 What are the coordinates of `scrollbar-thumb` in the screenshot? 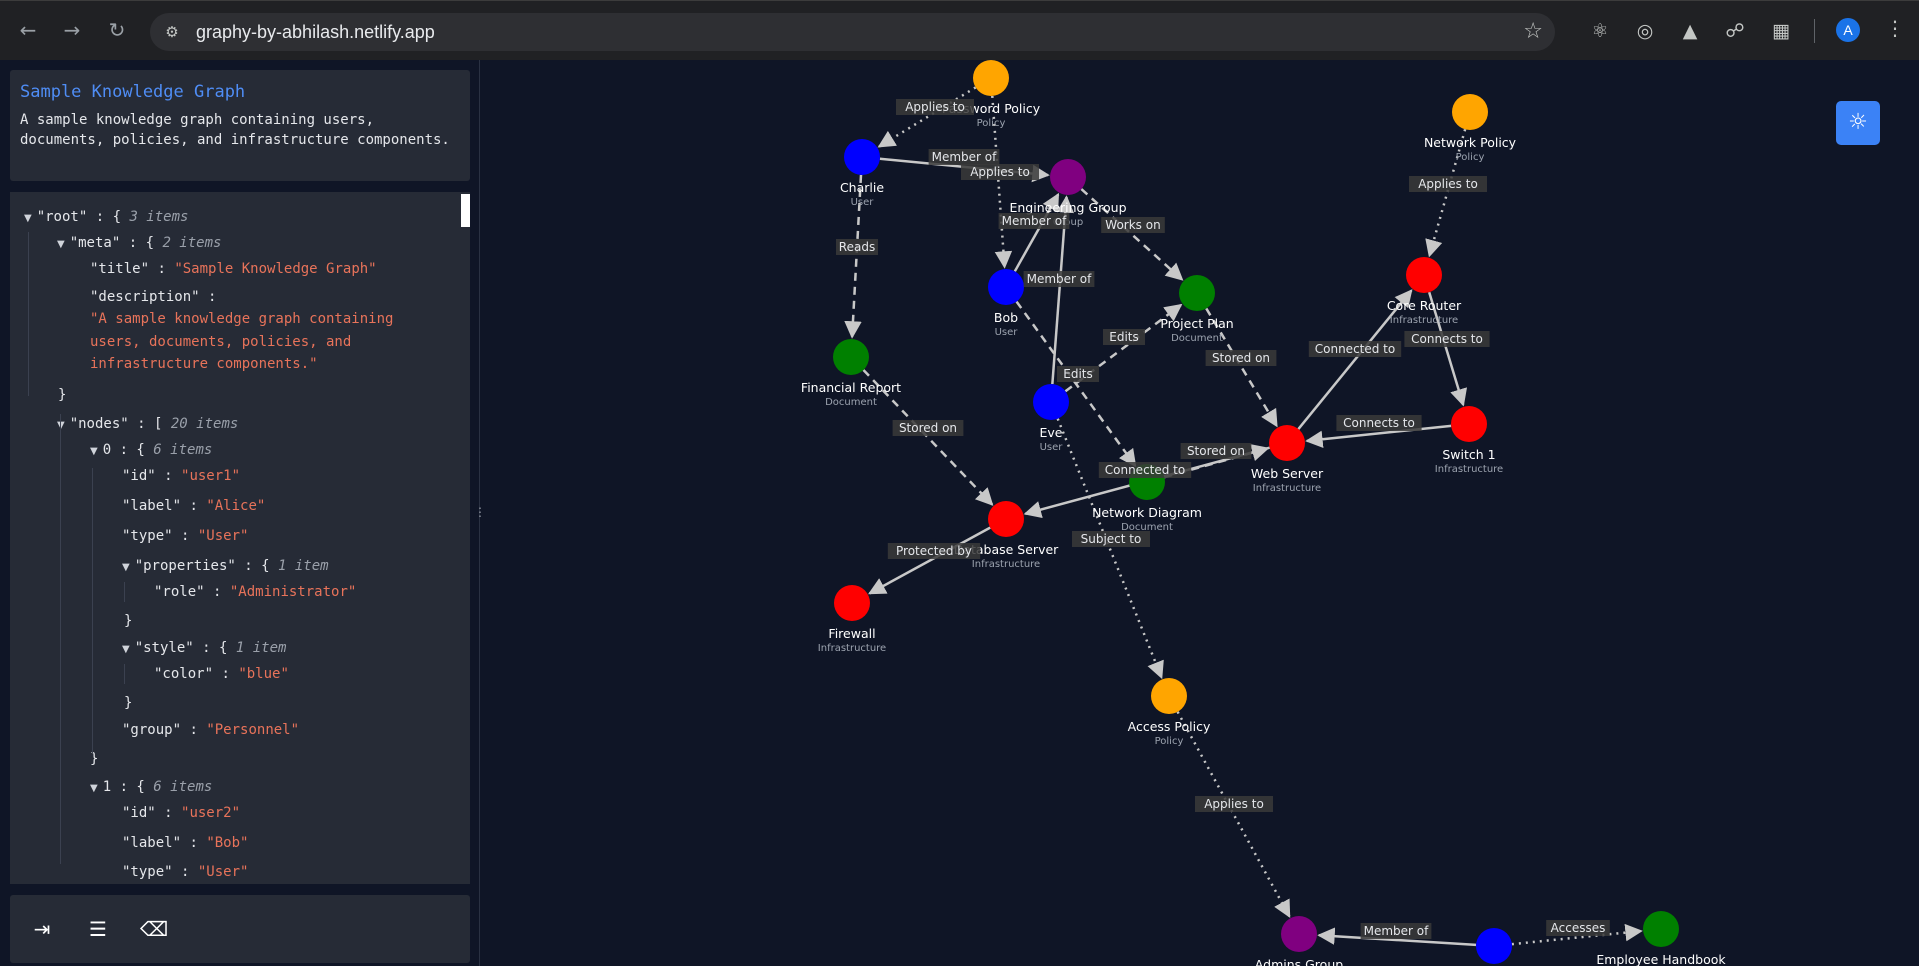 It's located at (465, 210).